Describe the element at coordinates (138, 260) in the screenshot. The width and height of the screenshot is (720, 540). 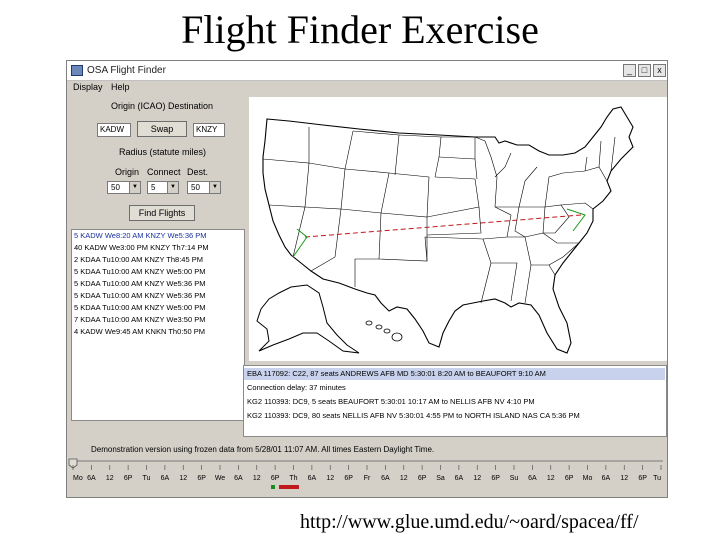
I see `list-item: 2 KDAA Tu10:00 AM KNZY Th8:45 PM` at that location.